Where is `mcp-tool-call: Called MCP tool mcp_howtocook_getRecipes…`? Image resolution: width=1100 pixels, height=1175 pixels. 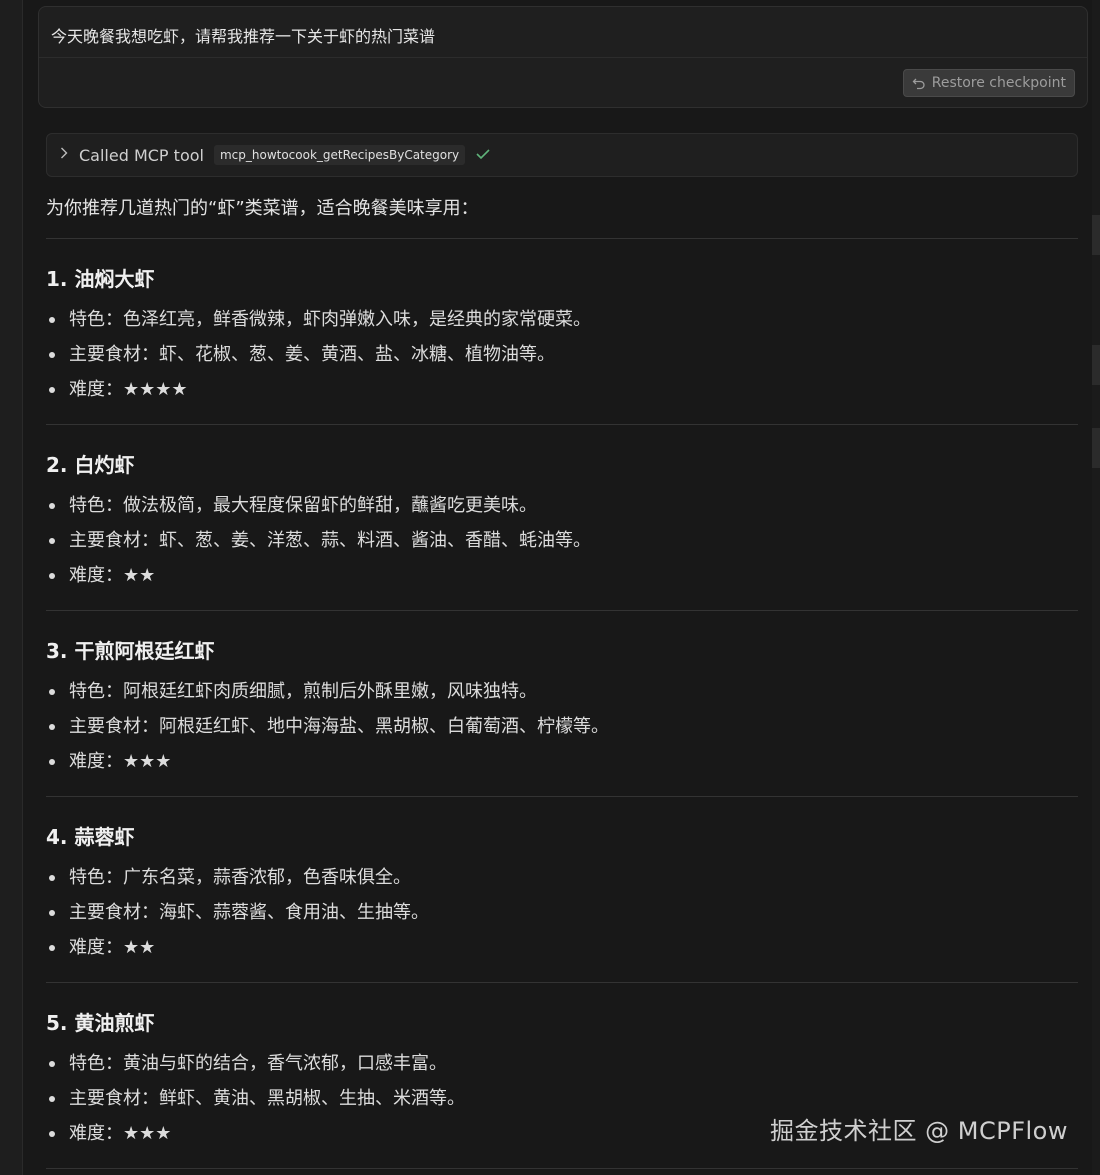
mcp-tool-call: Called MCP tool mcp_howtocook_getRecipes… is located at coordinates (562, 155).